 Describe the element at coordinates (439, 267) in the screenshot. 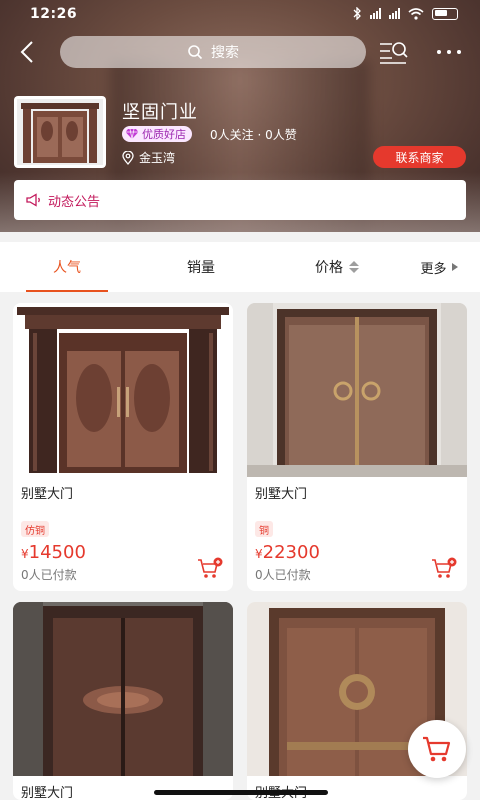

I see `tab-more: 更多` at that location.